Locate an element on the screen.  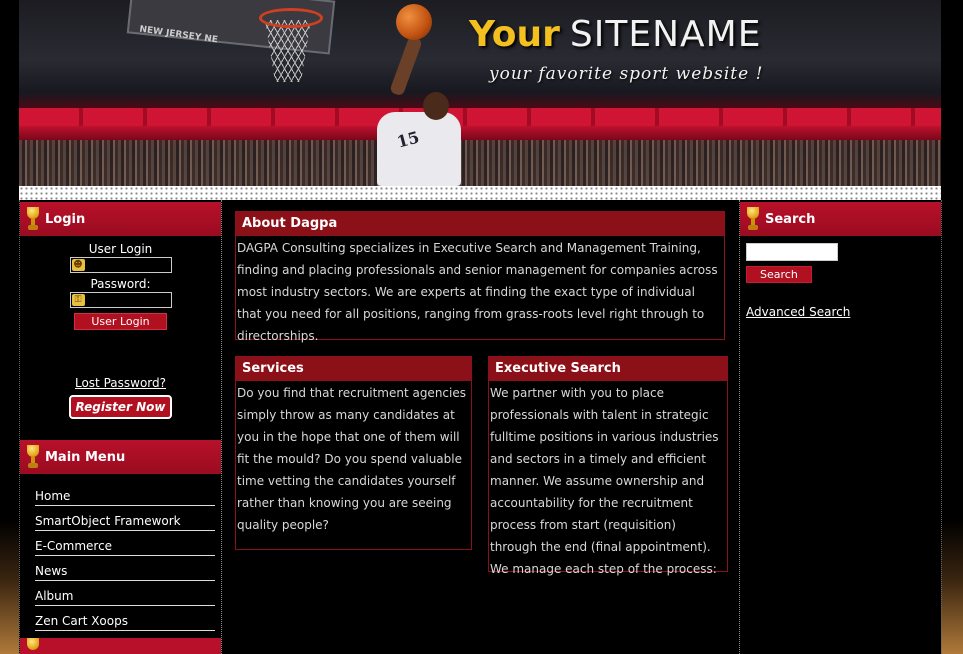
login-title: Login is located at coordinates (65, 219).